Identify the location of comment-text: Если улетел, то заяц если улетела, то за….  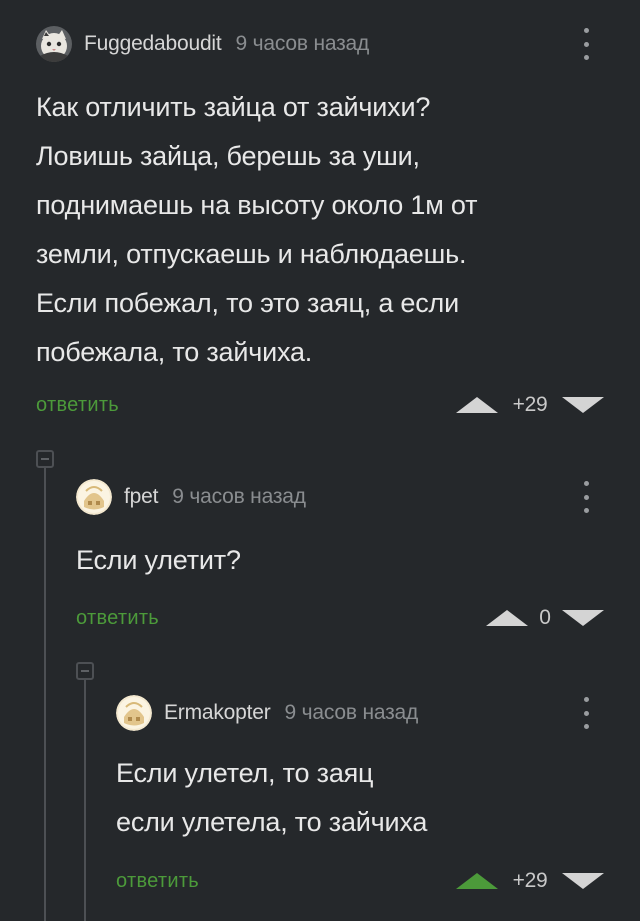
(271, 798).